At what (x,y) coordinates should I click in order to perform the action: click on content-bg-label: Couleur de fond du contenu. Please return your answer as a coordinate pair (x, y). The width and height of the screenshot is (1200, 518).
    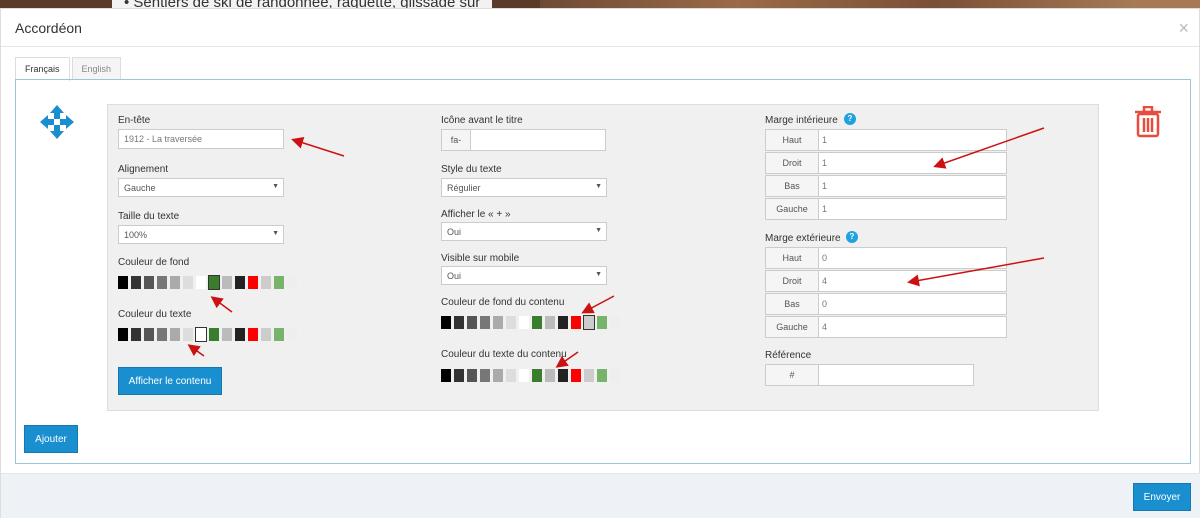
    Looking at the image, I should click on (503, 302).